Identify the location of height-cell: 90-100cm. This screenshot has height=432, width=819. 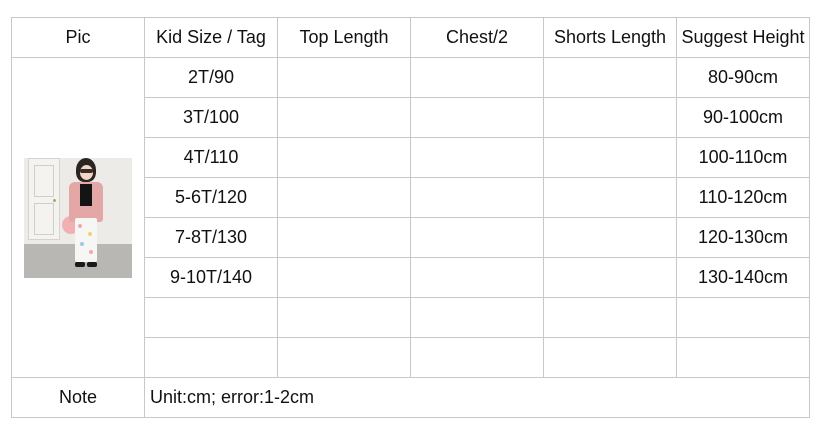
(743, 117).